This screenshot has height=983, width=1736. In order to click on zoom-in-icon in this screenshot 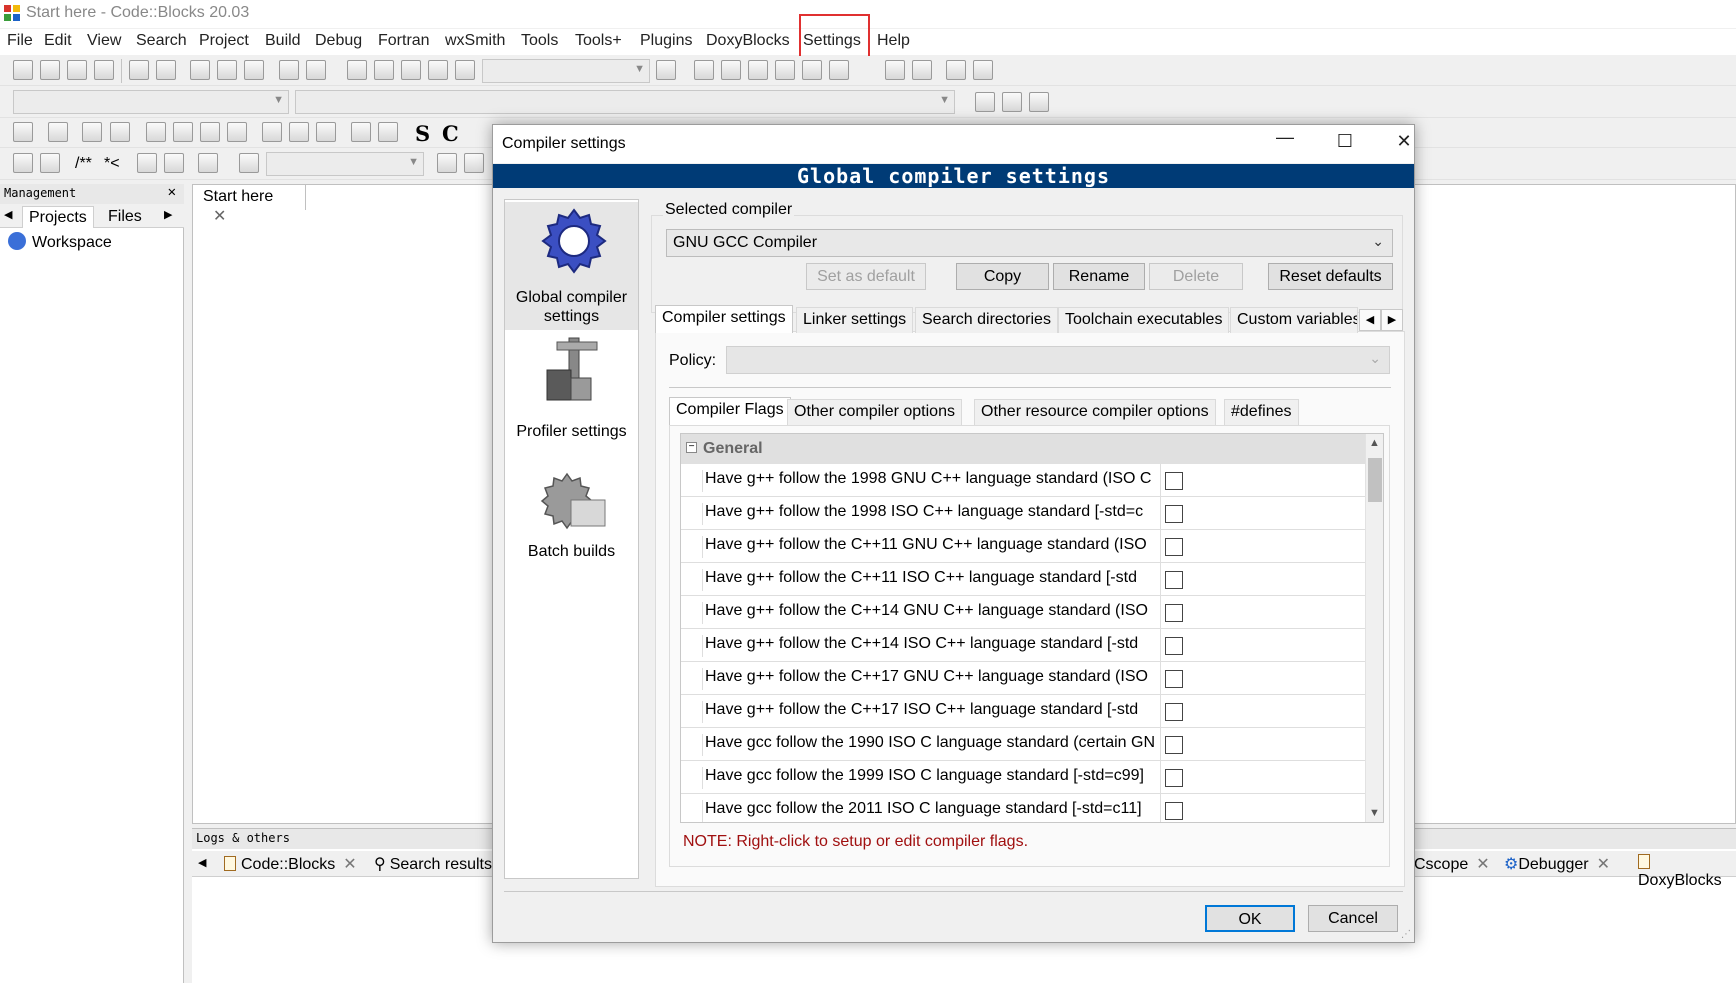, I will do `click(361, 132)`.